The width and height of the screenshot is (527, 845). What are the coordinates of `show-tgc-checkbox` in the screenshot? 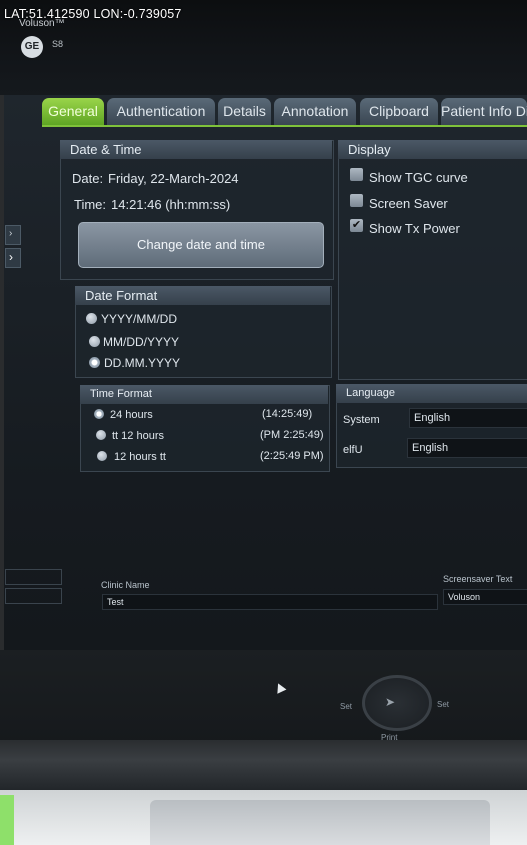 It's located at (356, 174).